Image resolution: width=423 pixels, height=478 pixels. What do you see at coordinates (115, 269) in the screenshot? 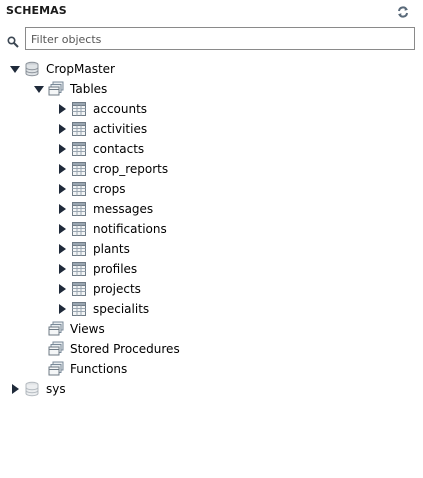
I see `table-name: profiles` at bounding box center [115, 269].